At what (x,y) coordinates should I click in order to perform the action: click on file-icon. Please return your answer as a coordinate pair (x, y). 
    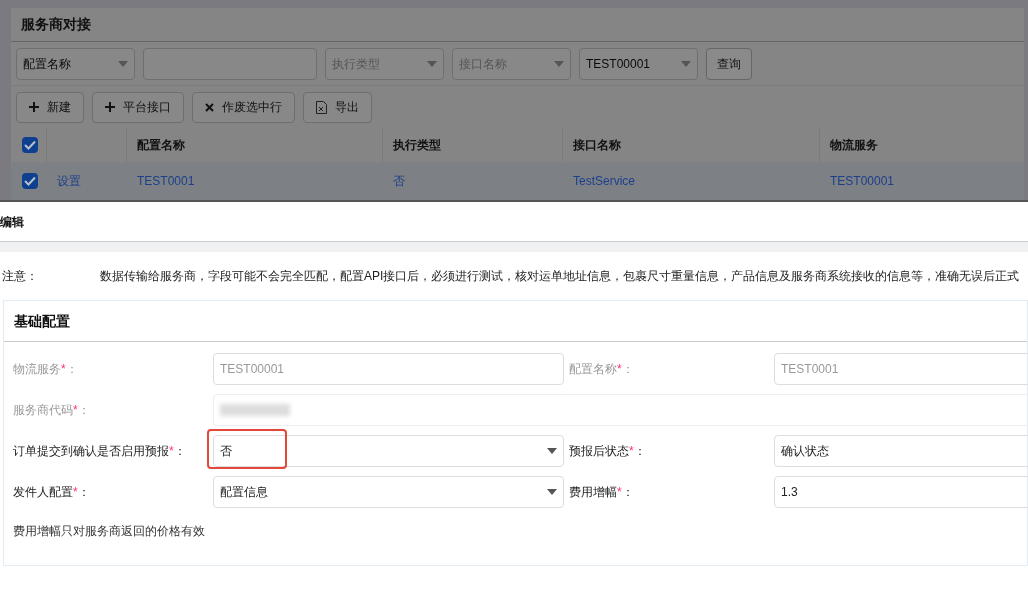
    Looking at the image, I should click on (321, 107).